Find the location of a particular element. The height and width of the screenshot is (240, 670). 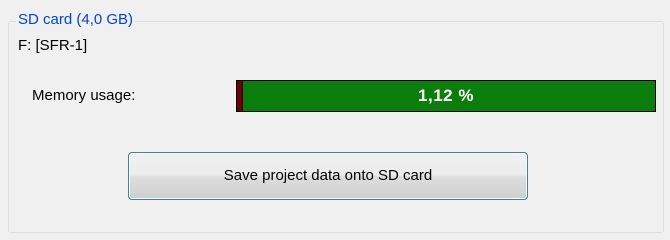

memory-usage-label: Memory usage: is located at coordinates (84, 95).